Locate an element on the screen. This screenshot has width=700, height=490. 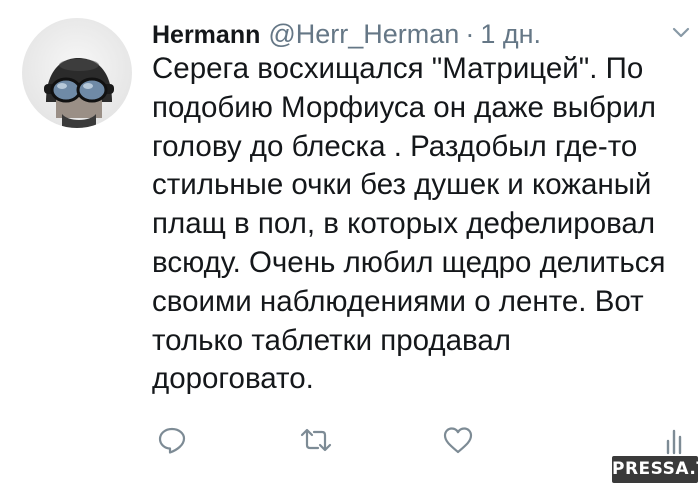
tweet-text-line: плащ в пол, в которых дефелировал is located at coordinates (404, 224).